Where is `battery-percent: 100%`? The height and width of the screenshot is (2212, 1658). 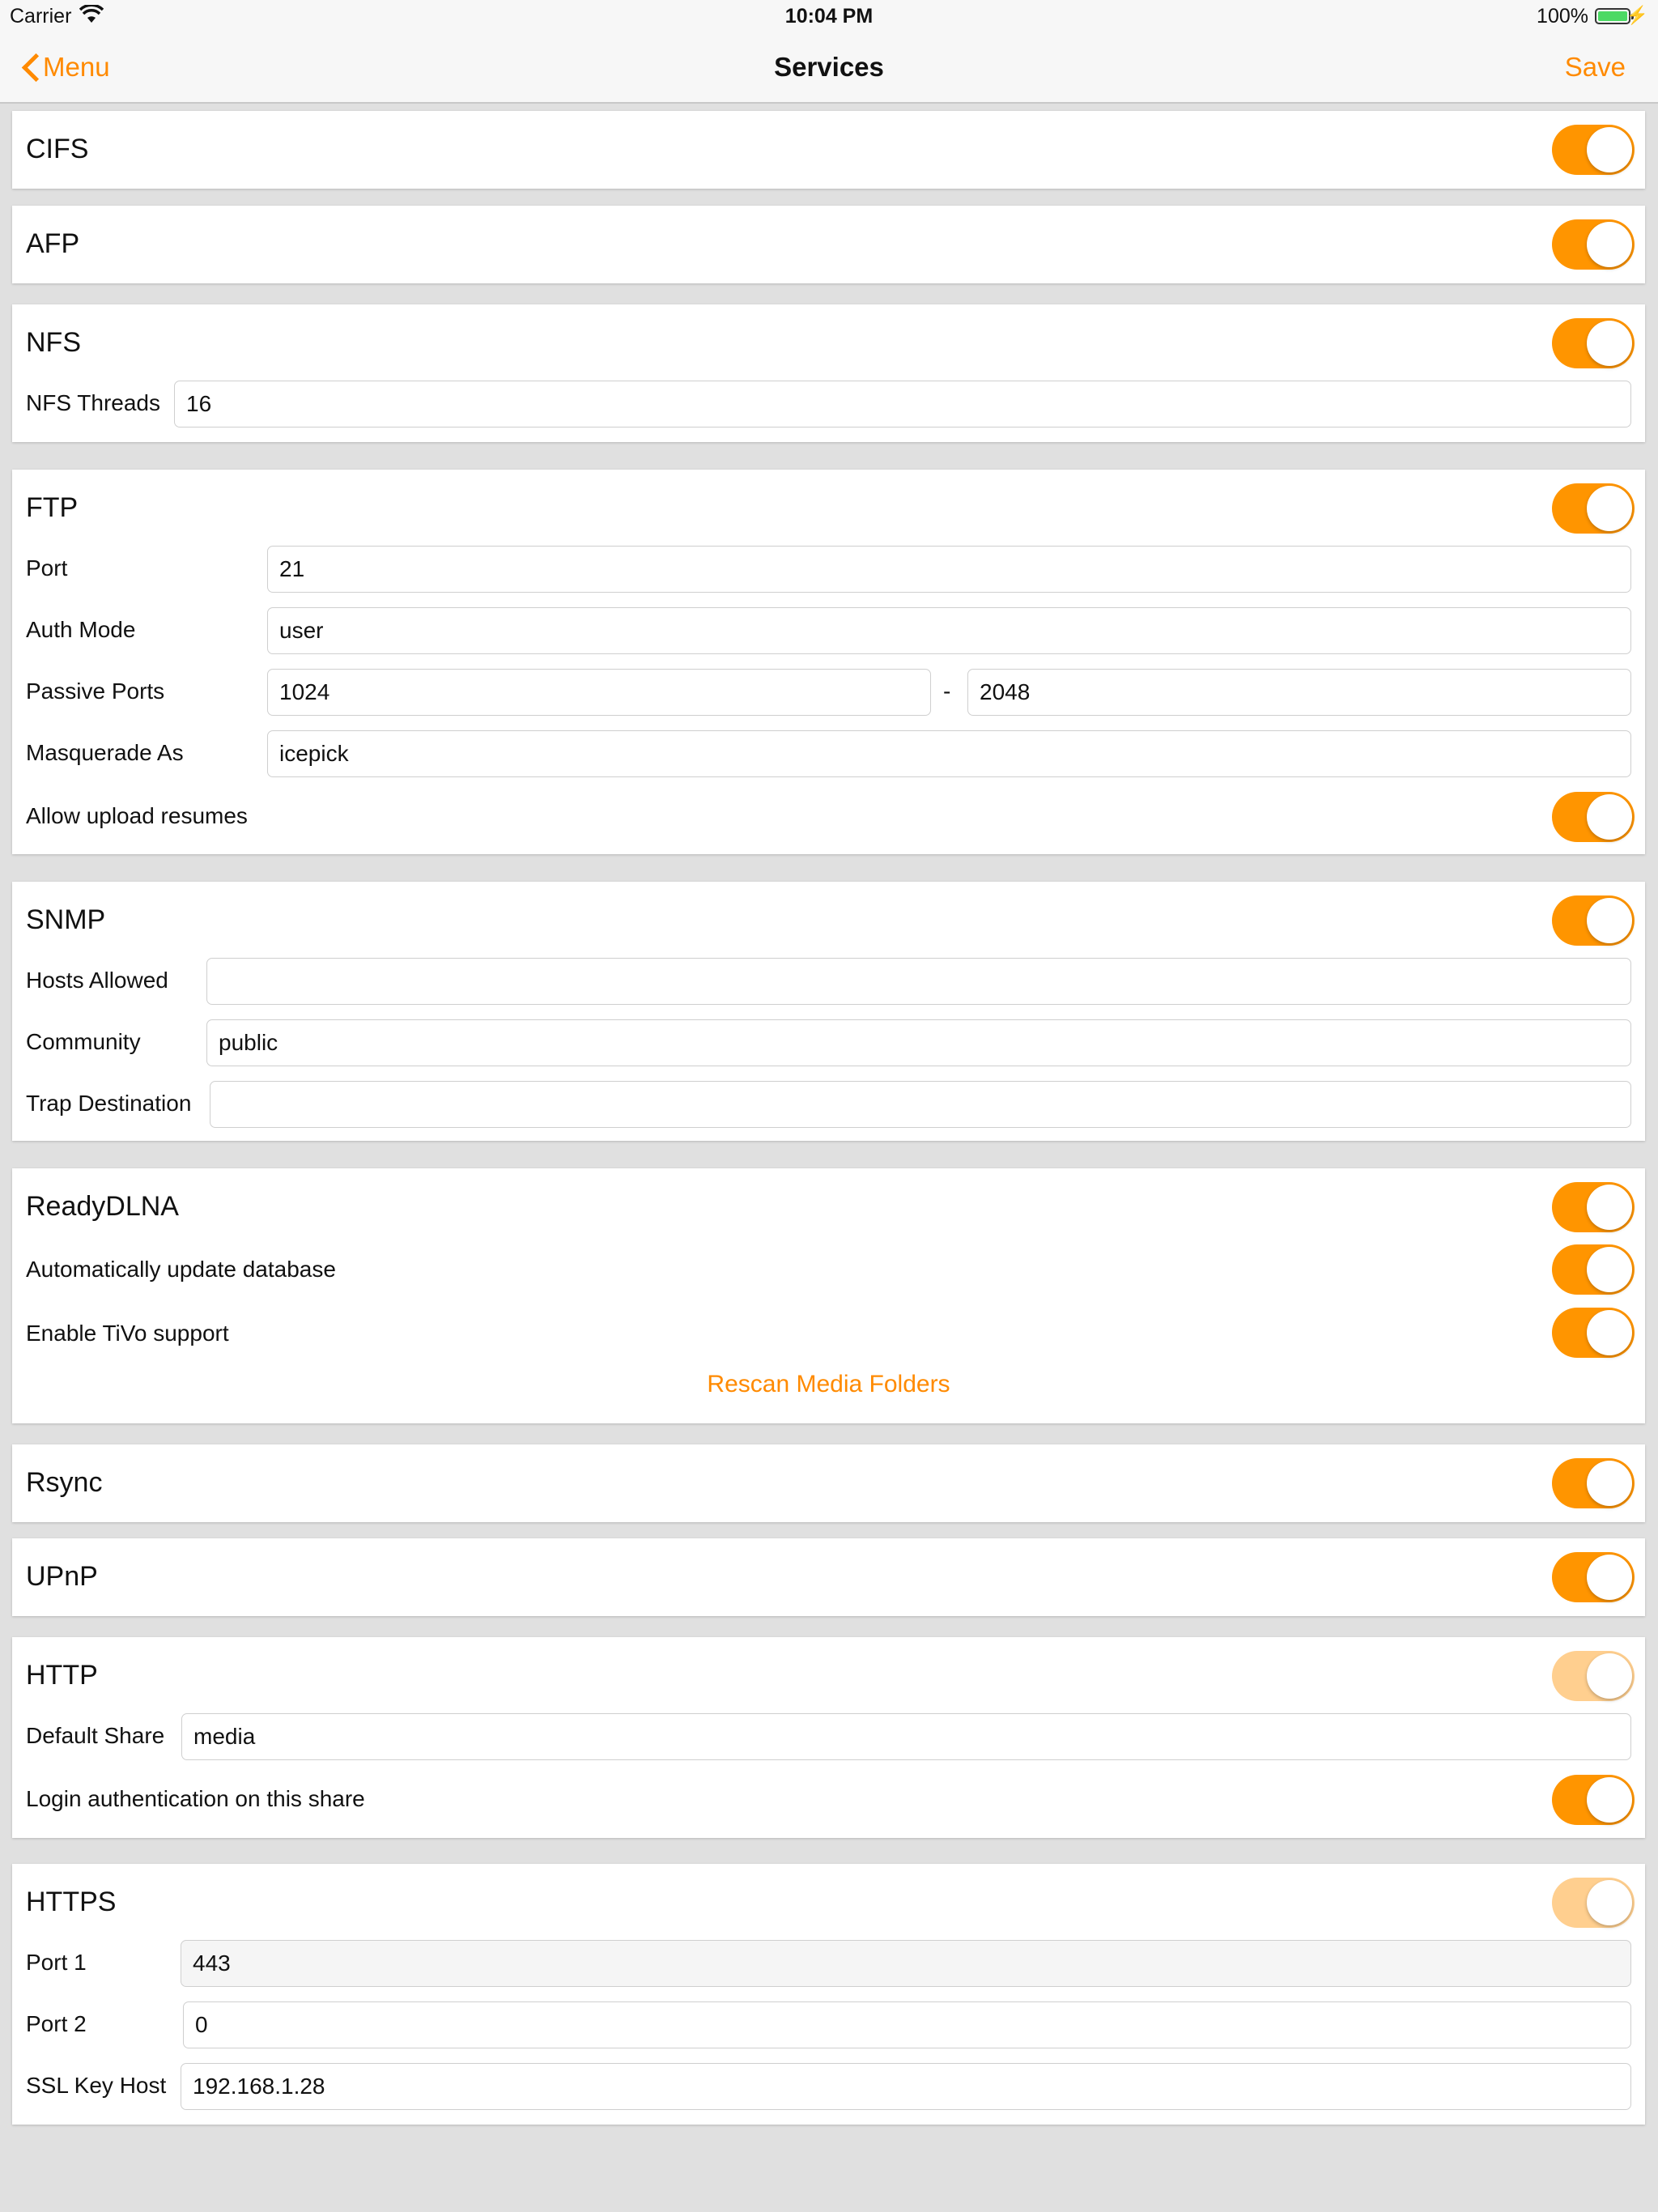 battery-percent: 100% is located at coordinates (1562, 16).